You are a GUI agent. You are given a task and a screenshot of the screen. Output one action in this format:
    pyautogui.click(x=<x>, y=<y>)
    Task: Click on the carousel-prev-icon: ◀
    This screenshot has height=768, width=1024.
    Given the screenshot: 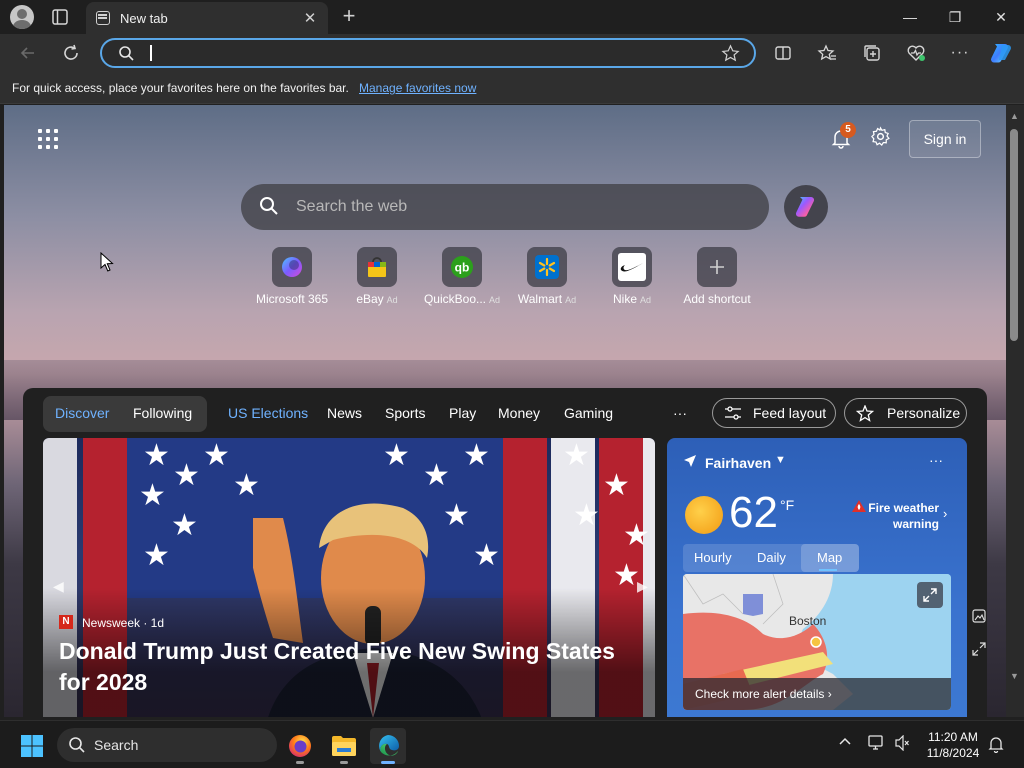 What is the action you would take?
    pyautogui.click(x=58, y=586)
    